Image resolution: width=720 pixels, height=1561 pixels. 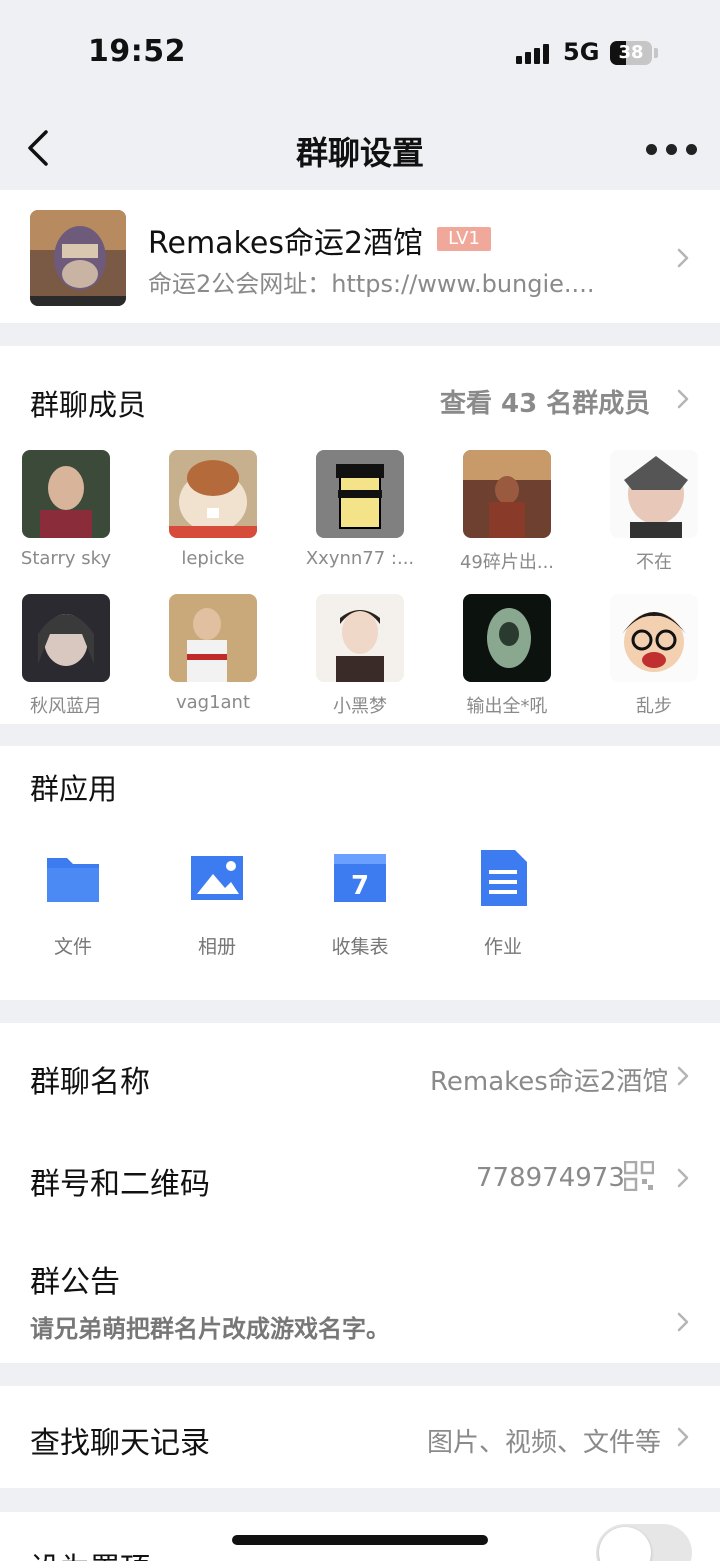 I want to click on pin-top-label: 设为置顶, so click(x=90, y=1552).